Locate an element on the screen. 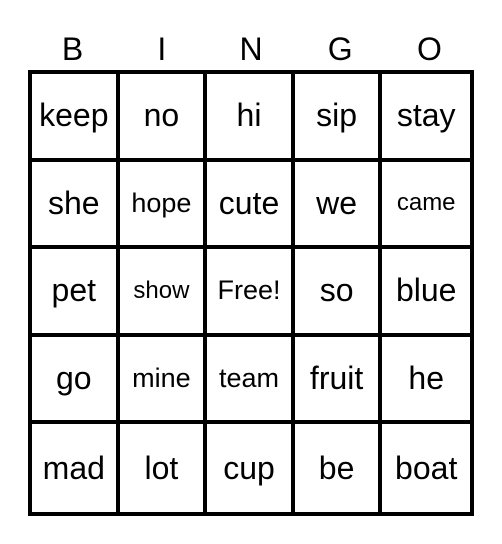  free-space-cell: Free! is located at coordinates (251, 293).